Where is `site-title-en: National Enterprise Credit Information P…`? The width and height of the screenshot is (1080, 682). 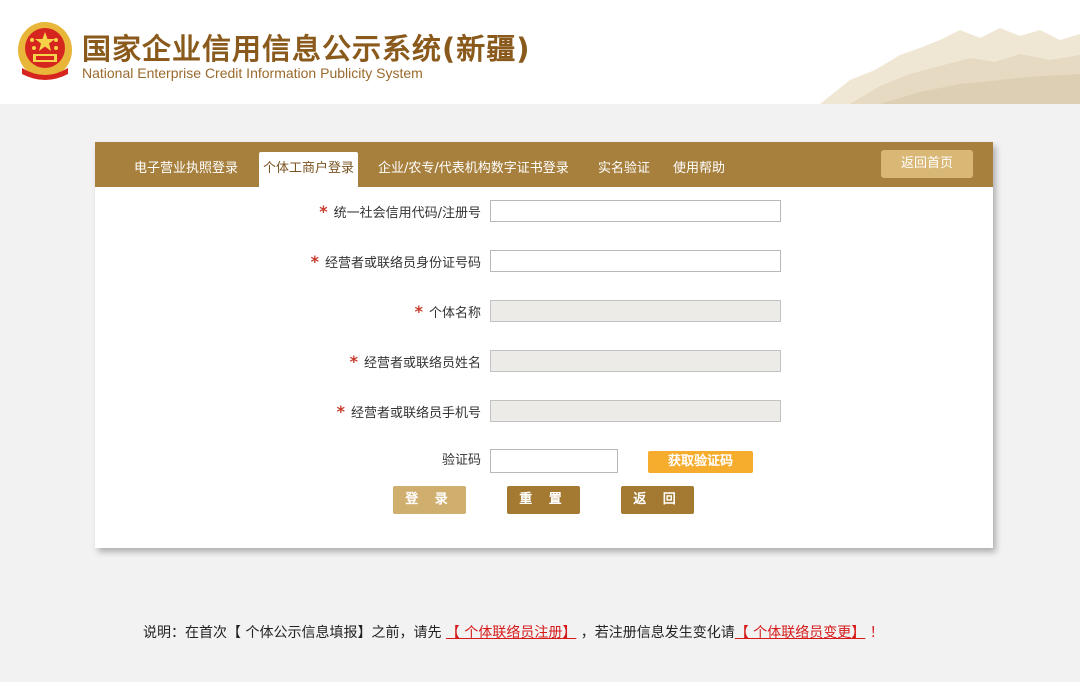
site-title-en: National Enterprise Credit Information P… is located at coordinates (252, 73).